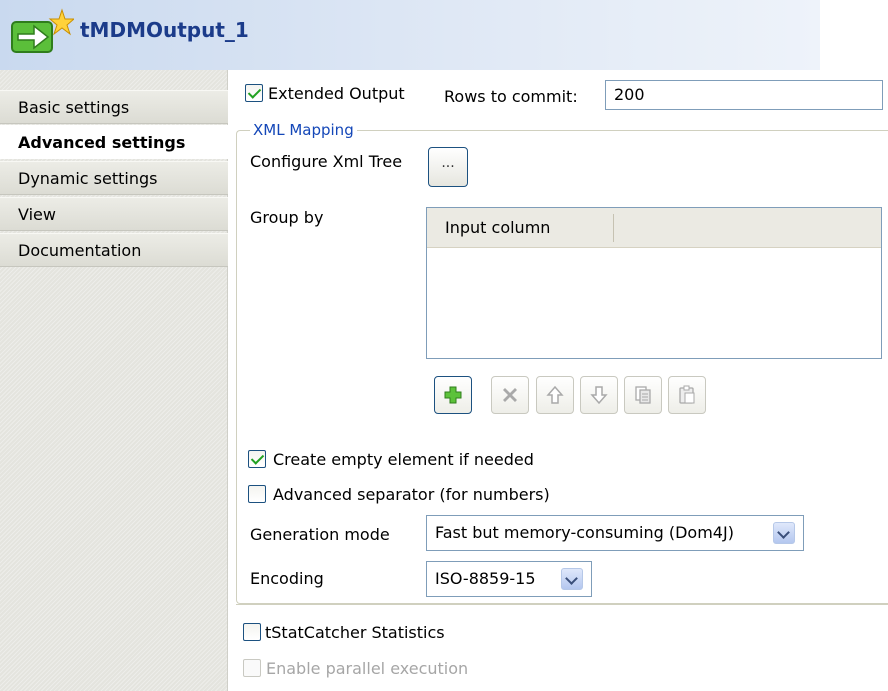  Describe the element at coordinates (42, 30) in the screenshot. I see `component-arrow-star-icon` at that location.